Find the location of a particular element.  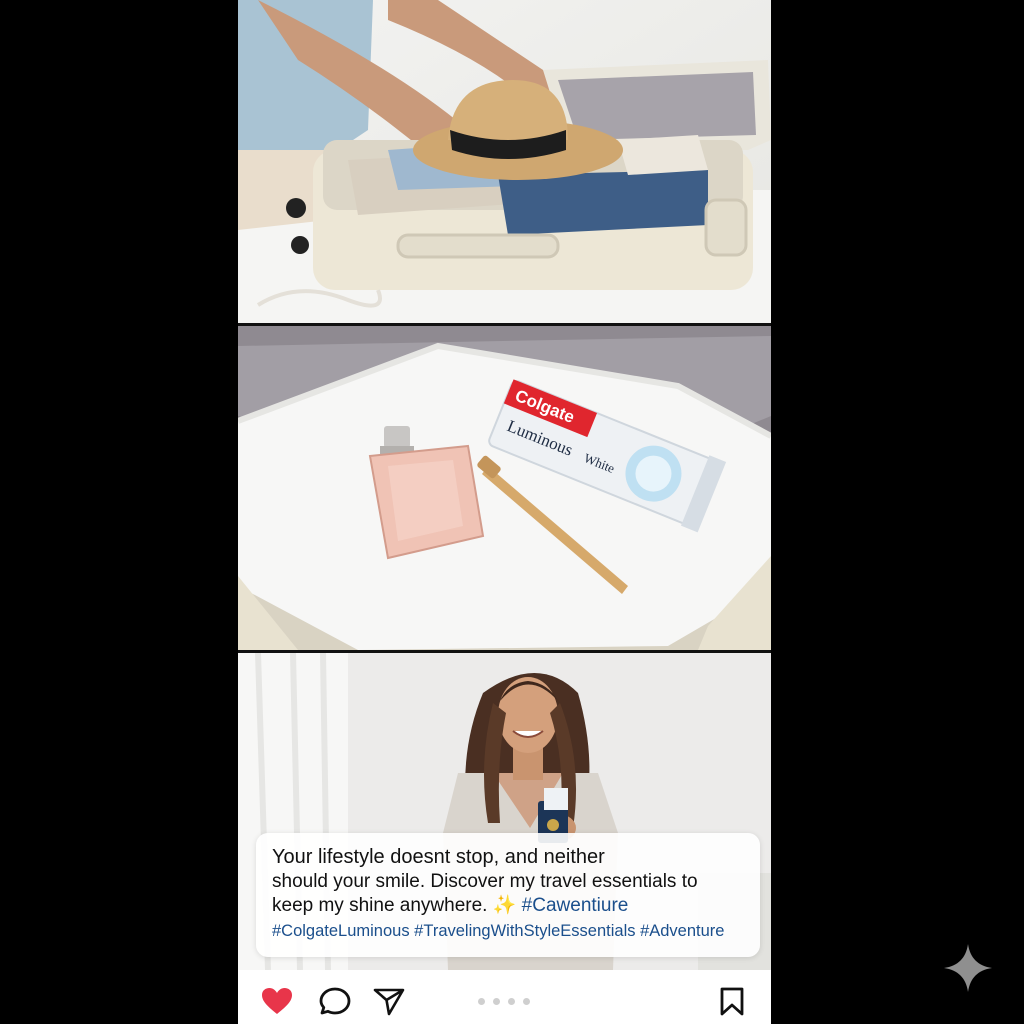

hashtag-link: #Cawentiure is located at coordinates (575, 905).